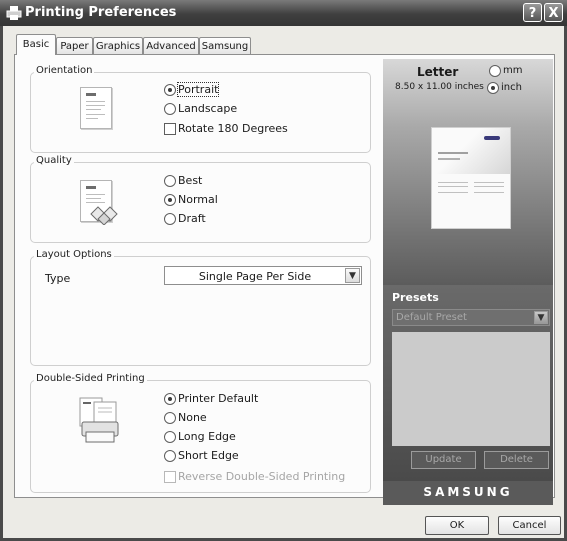  Describe the element at coordinates (54, 160) in the screenshot. I see `quality-group-label: Quality` at that location.